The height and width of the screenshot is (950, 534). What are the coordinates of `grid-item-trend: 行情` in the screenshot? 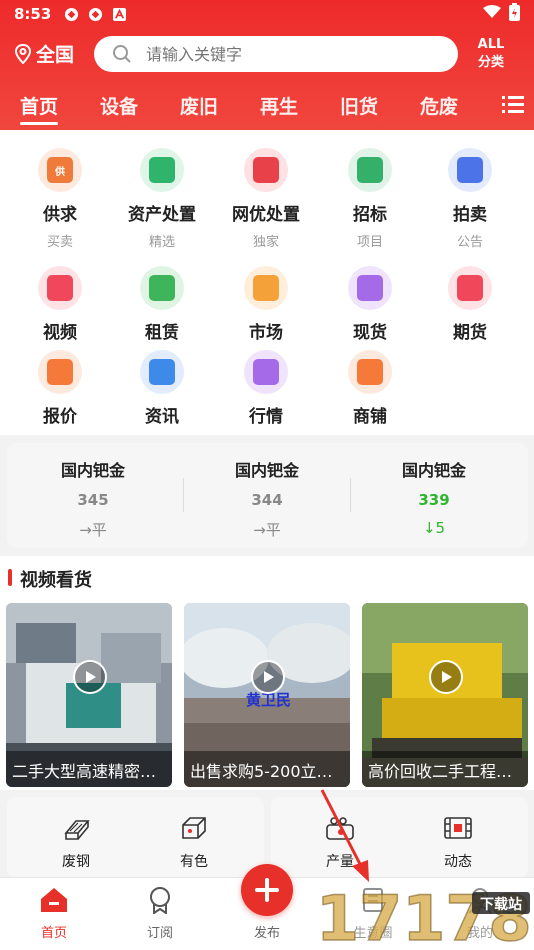 It's located at (266, 388).